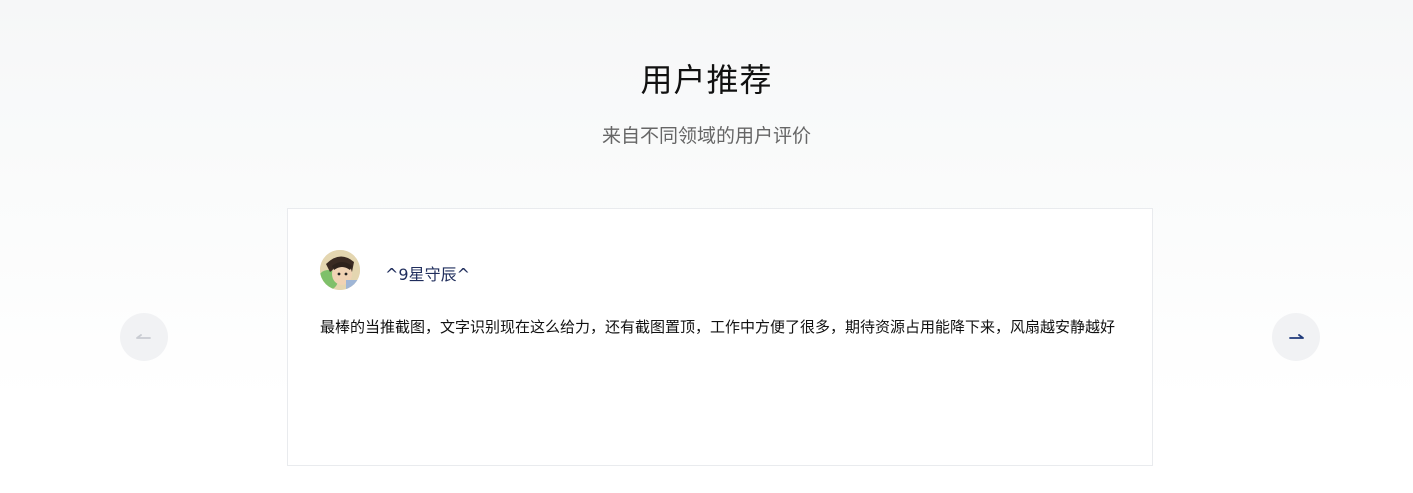 The width and height of the screenshot is (1413, 493). What do you see at coordinates (340, 270) in the screenshot?
I see `avatar` at bounding box center [340, 270].